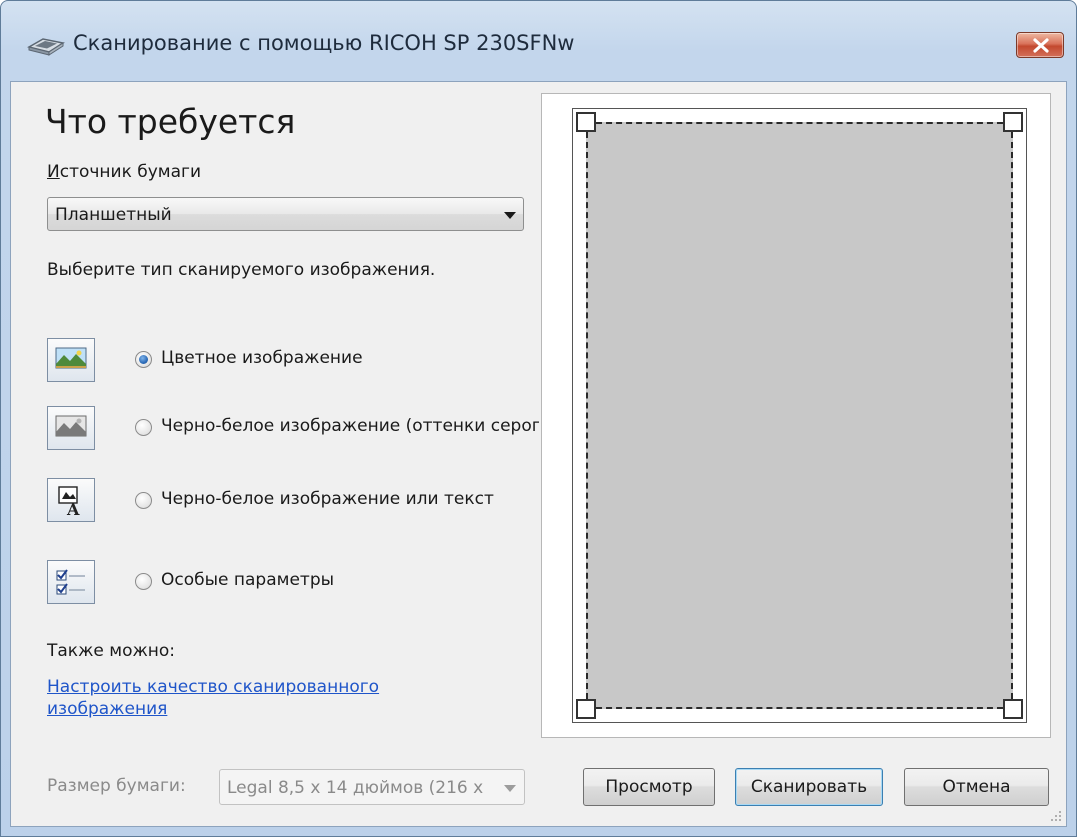 The width and height of the screenshot is (1077, 837). Describe the element at coordinates (143, 500) in the screenshot. I see `bw-text-radio` at that location.